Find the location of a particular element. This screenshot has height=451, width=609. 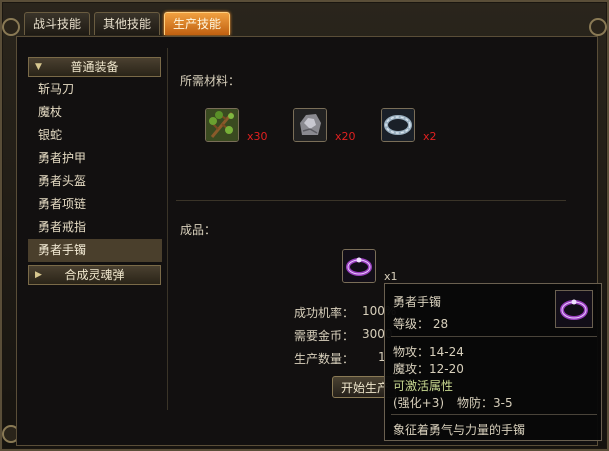

tooltip-magic: 魔攻：12-20 is located at coordinates (428, 369).